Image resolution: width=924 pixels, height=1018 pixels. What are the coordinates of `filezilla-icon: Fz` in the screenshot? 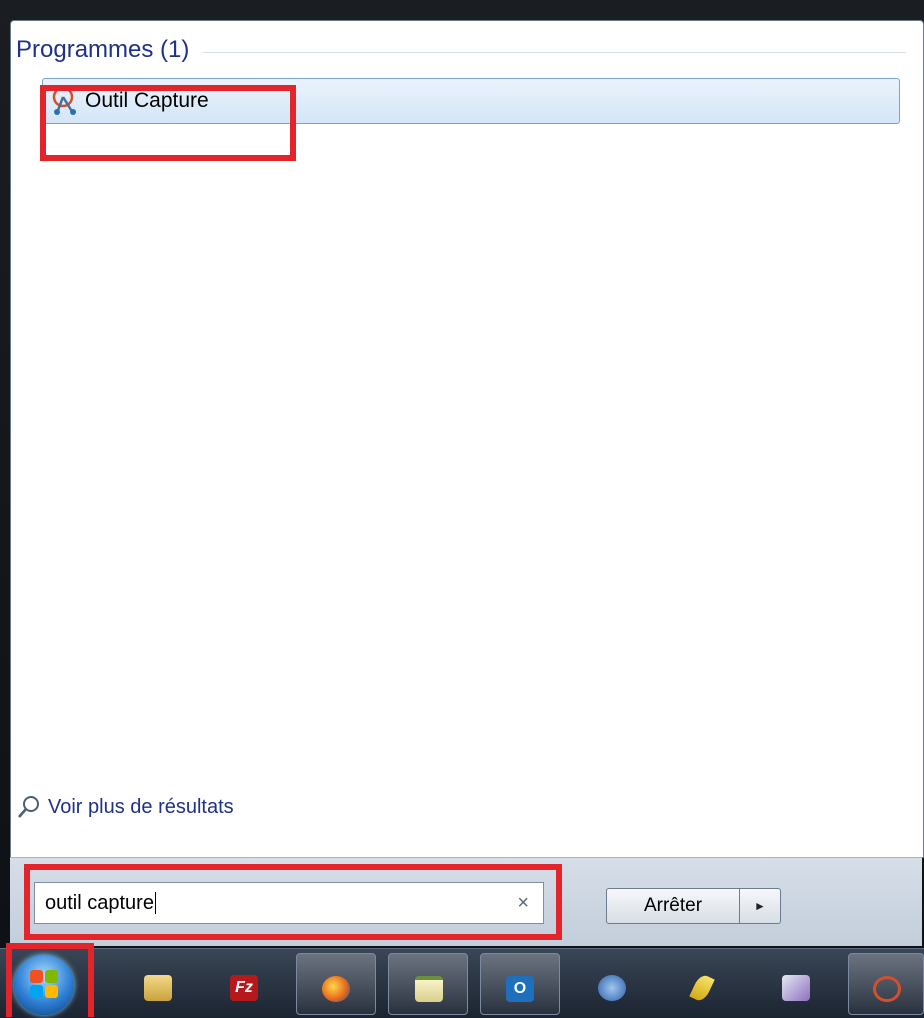 It's located at (244, 988).